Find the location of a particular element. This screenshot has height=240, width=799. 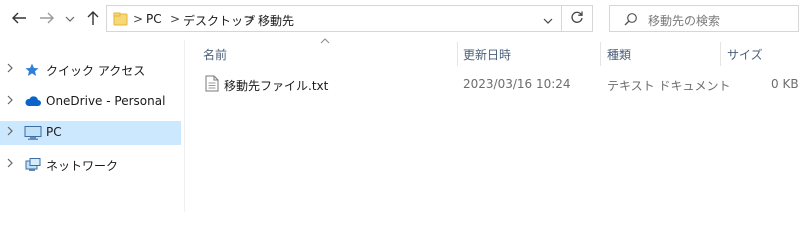

sidebar-item-quick-access: クイック アクセス is located at coordinates (90, 70).